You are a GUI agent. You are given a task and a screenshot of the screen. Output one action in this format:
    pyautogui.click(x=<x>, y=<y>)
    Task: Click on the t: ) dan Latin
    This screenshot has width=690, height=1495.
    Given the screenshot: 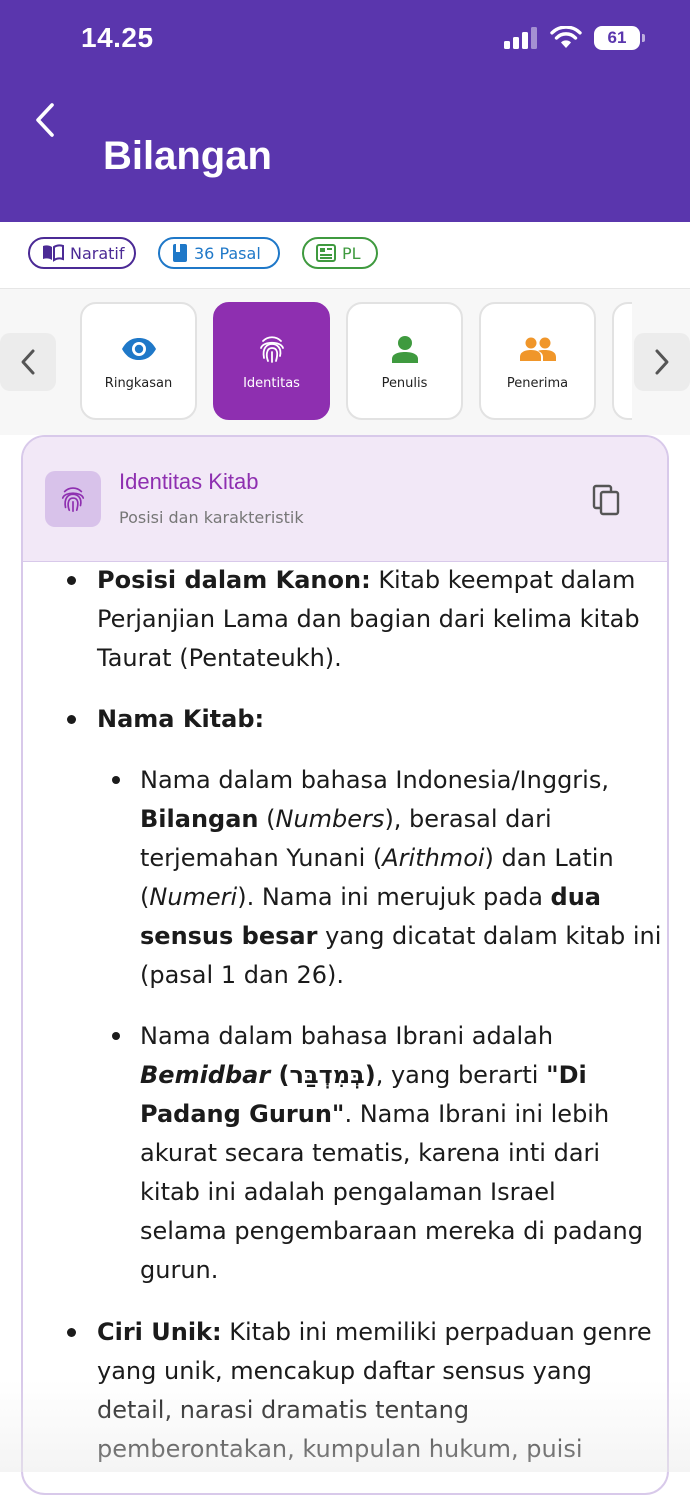 What is the action you would take?
    pyautogui.click(x=549, y=858)
    